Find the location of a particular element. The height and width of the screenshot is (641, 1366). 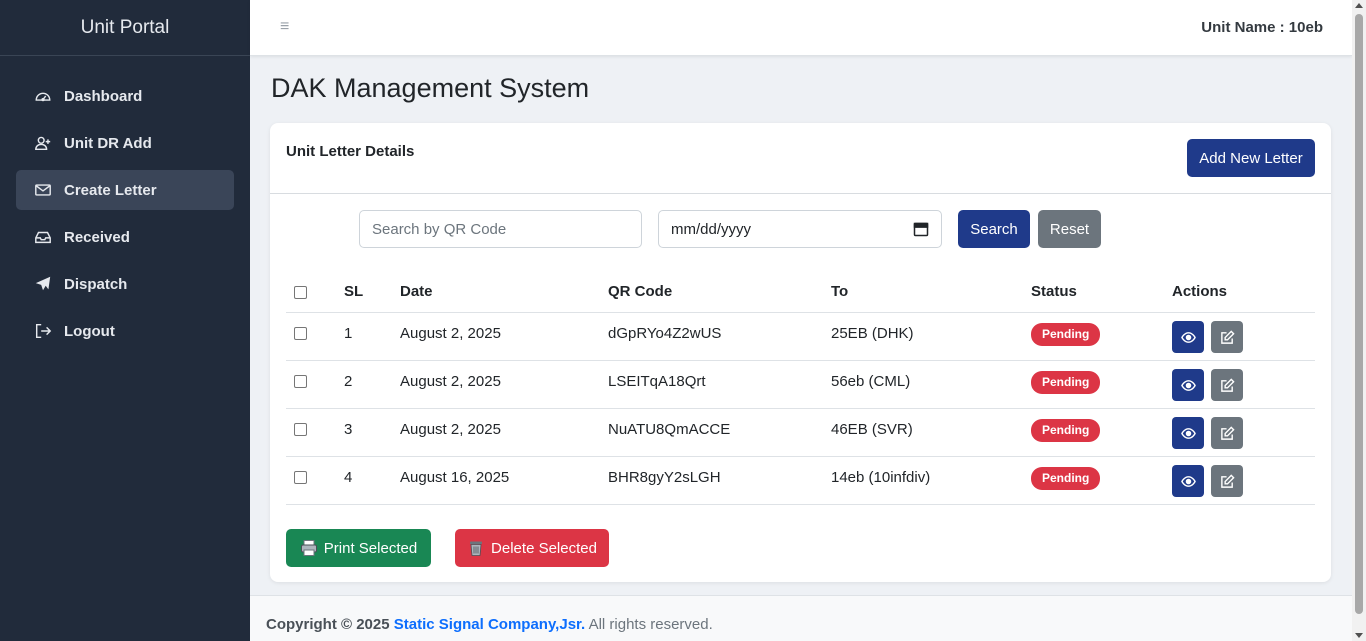

delete-selected-label: Delete Selected is located at coordinates (544, 548).